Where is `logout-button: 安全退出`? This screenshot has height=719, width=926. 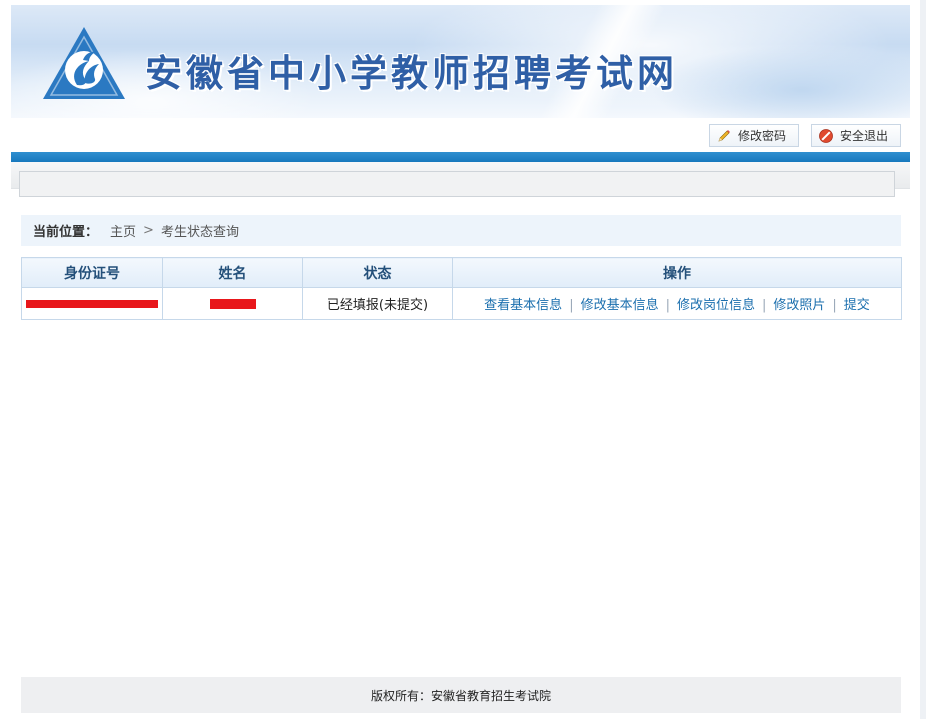 logout-button: 安全退出 is located at coordinates (856, 135).